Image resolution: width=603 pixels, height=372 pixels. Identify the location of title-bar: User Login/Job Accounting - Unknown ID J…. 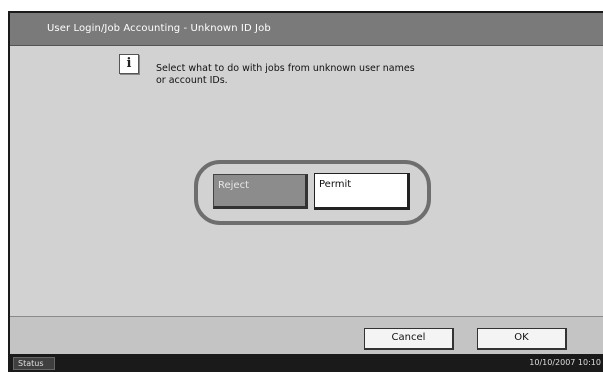
(306, 29).